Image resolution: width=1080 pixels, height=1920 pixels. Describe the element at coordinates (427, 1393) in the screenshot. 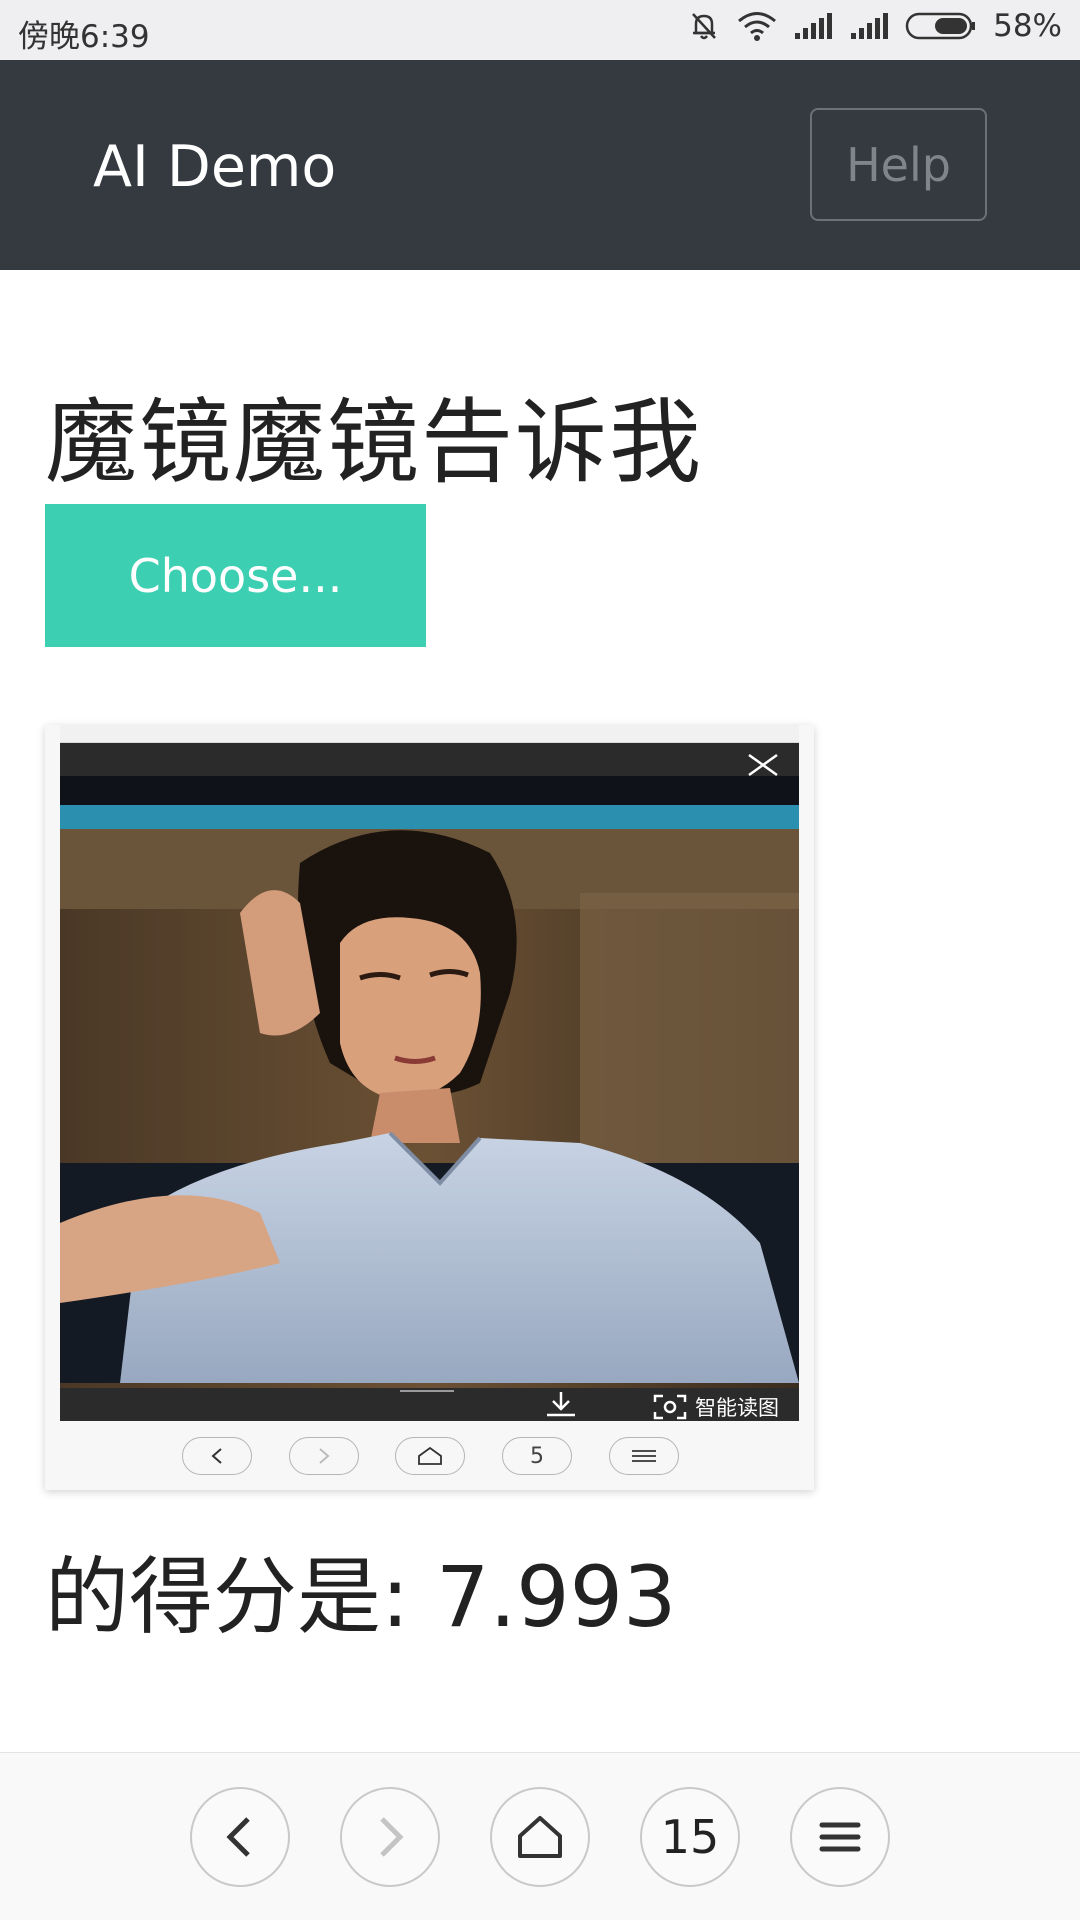

I see `drag-handle` at that location.